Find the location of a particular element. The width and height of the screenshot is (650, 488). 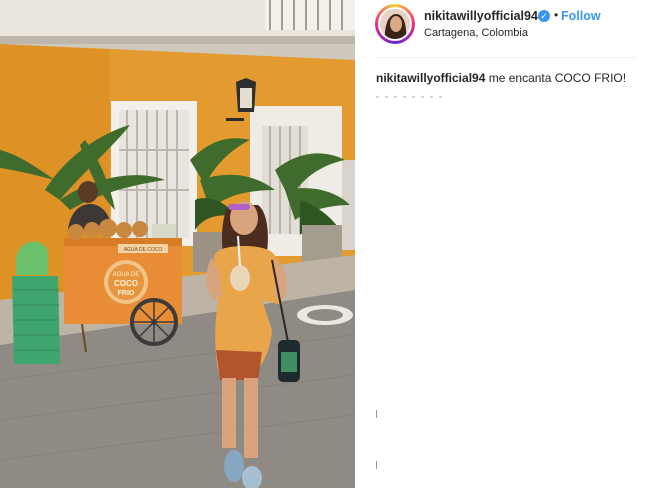

post-location: Cartagena, Colombia is located at coordinates (476, 33).